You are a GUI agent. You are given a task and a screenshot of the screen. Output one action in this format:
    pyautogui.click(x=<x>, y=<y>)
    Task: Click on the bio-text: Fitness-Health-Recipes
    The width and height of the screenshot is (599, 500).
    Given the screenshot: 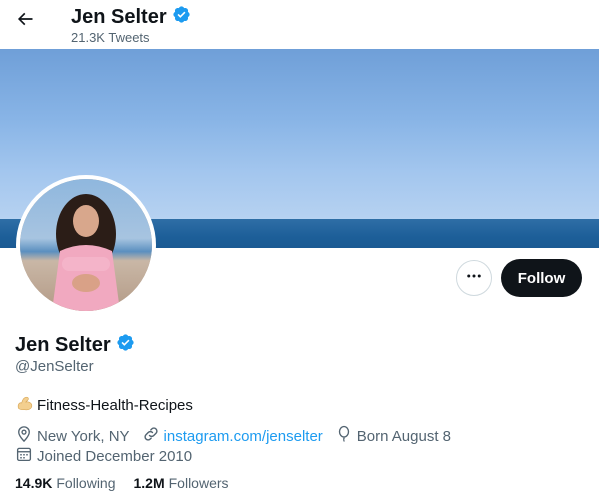 What is the action you would take?
    pyautogui.click(x=115, y=405)
    